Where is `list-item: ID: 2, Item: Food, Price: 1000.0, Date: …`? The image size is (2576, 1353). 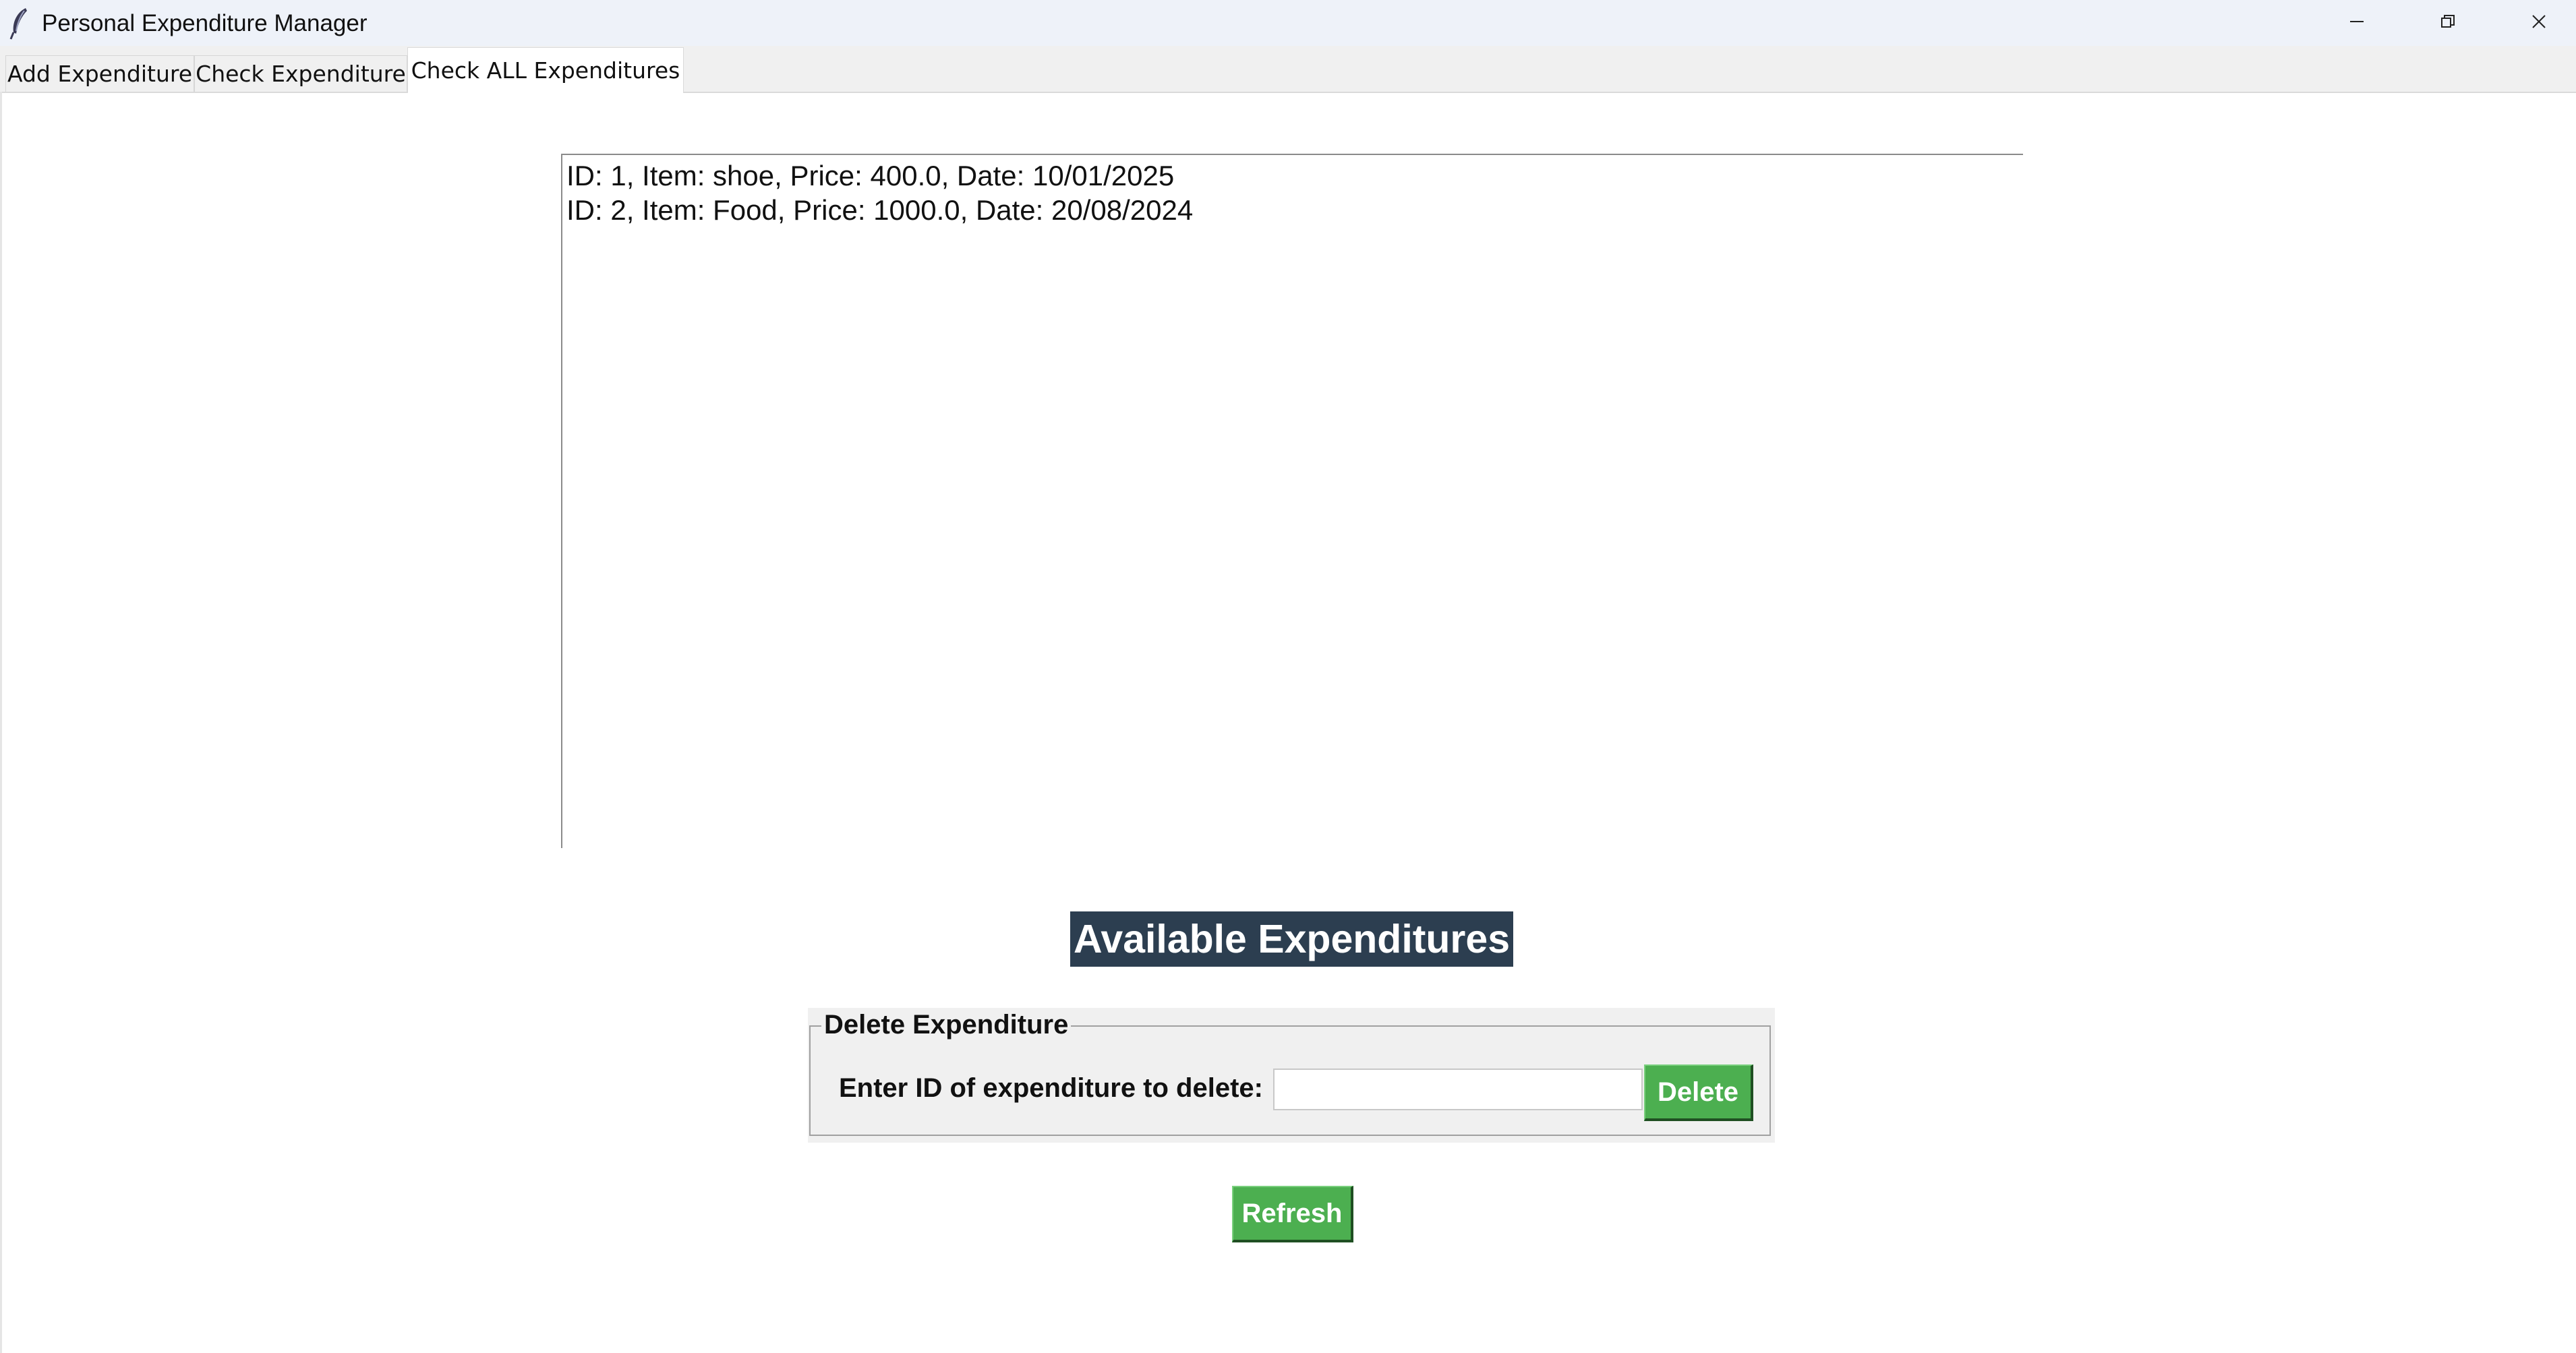
list-item: ID: 2, Item: Food, Price: 1000.0, Date: … is located at coordinates (880, 210).